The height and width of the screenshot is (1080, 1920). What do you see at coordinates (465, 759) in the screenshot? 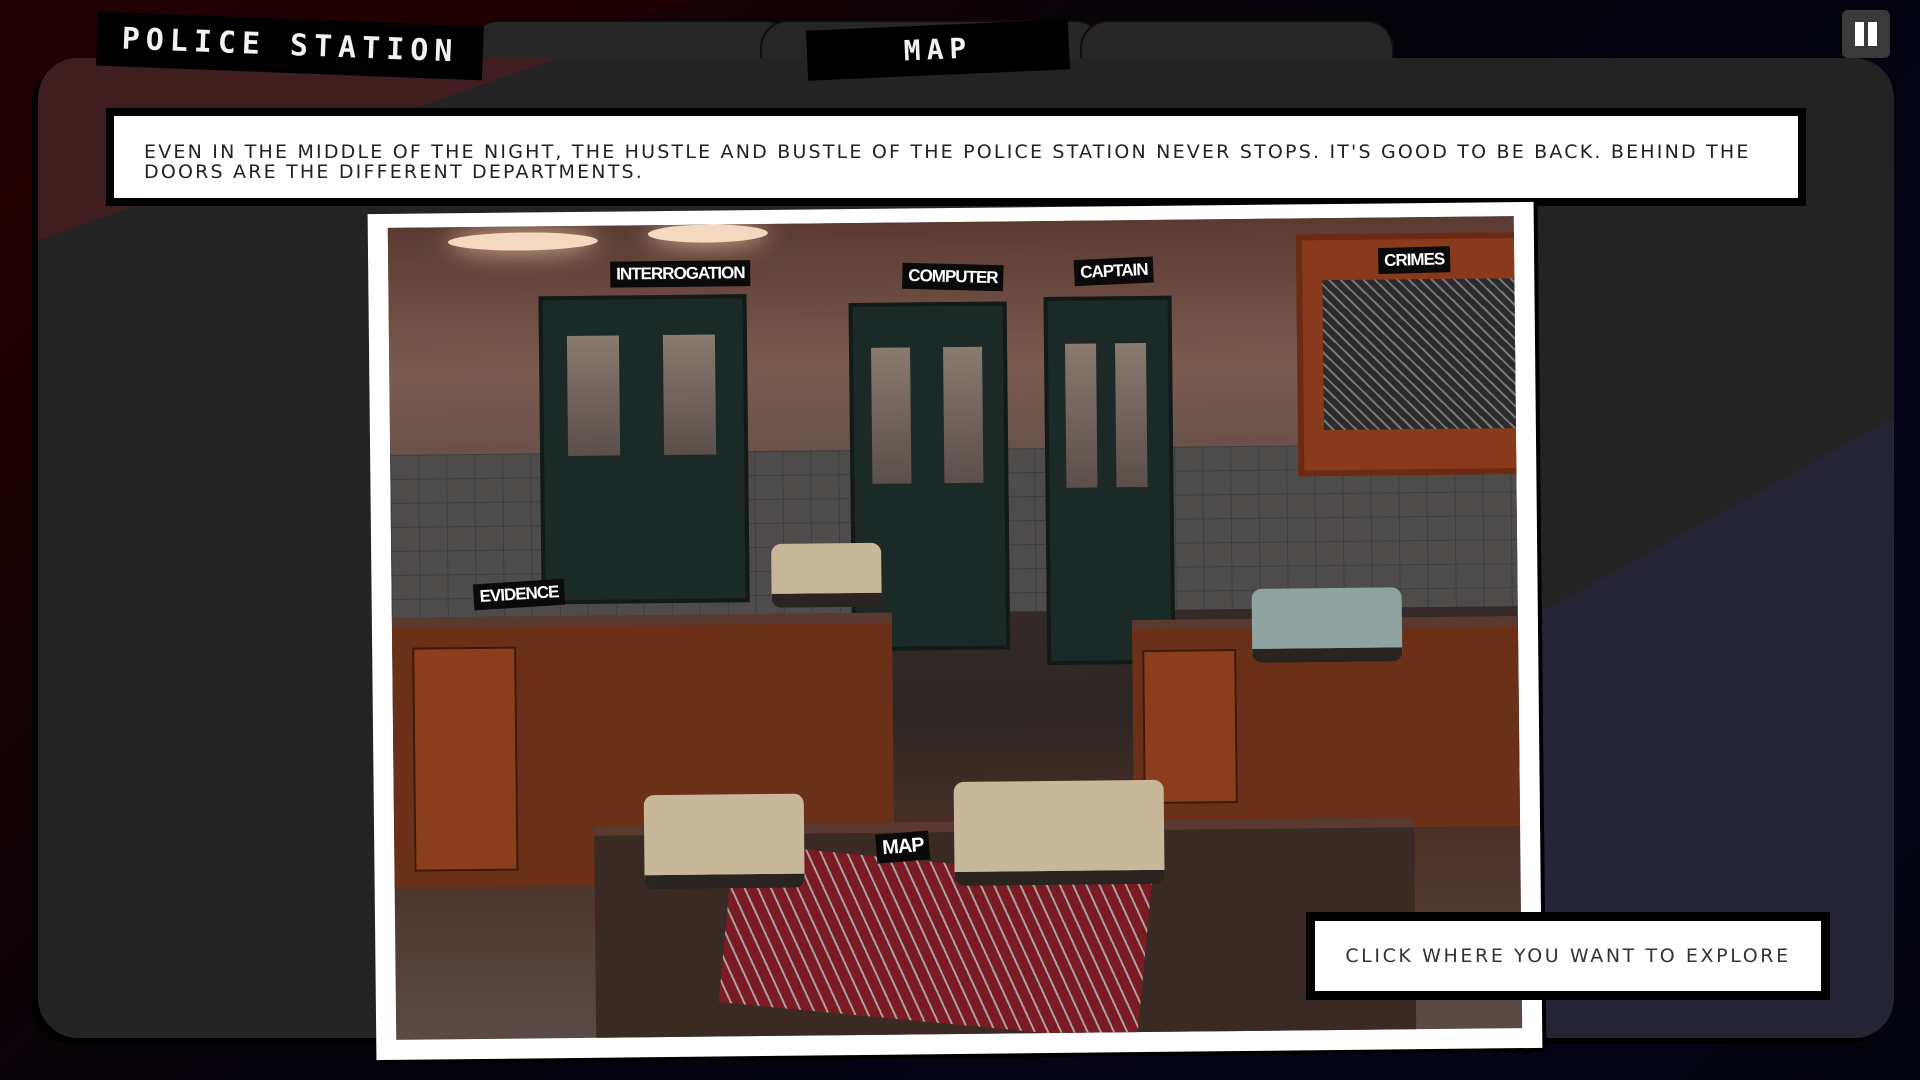
I see `drawer` at bounding box center [465, 759].